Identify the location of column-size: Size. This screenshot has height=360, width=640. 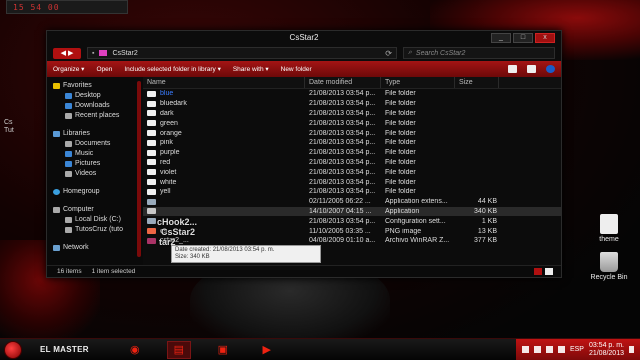
(477, 82).